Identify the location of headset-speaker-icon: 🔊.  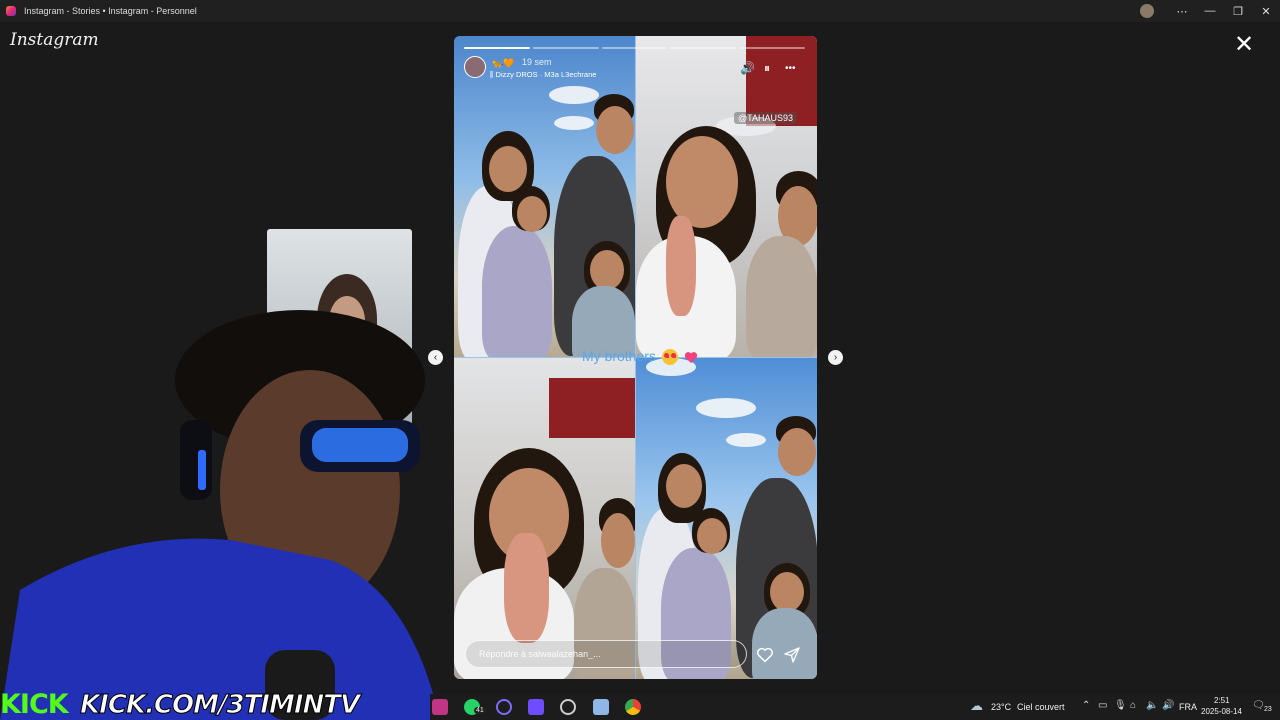
(1168, 705).